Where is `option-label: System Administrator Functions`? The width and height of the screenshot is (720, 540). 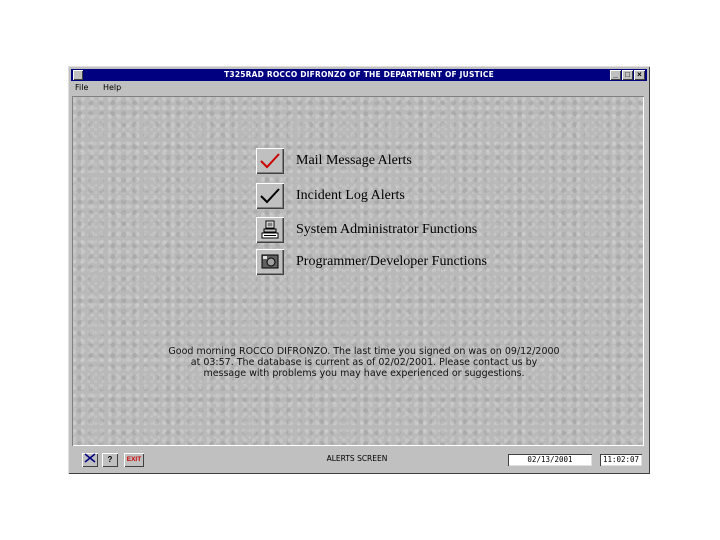
option-label: System Administrator Functions is located at coordinates (386, 230).